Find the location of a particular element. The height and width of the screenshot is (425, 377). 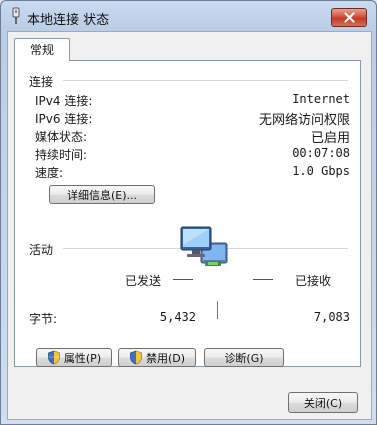

media-state-value: 已启用 is located at coordinates (330, 138).